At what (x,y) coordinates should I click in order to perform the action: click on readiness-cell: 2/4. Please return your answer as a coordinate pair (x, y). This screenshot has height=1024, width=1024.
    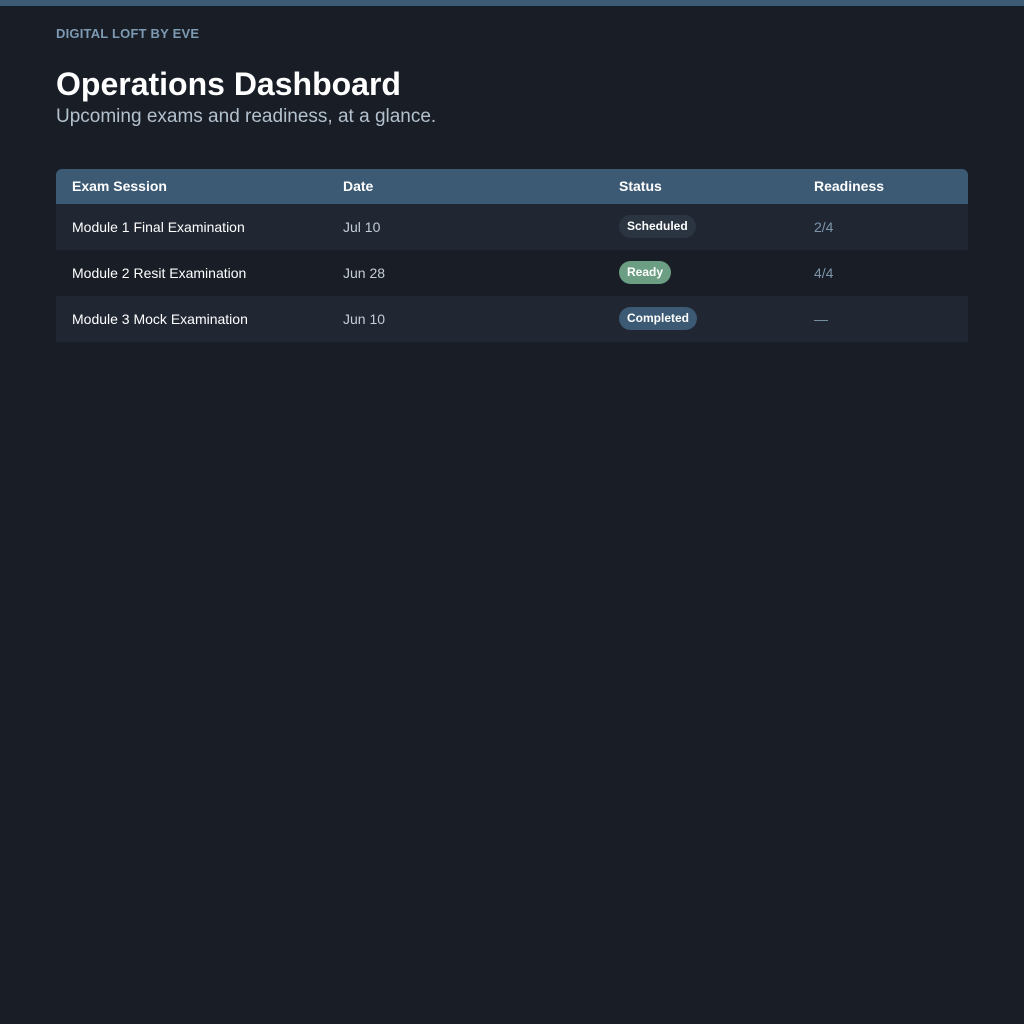
    Looking at the image, I should click on (824, 227).